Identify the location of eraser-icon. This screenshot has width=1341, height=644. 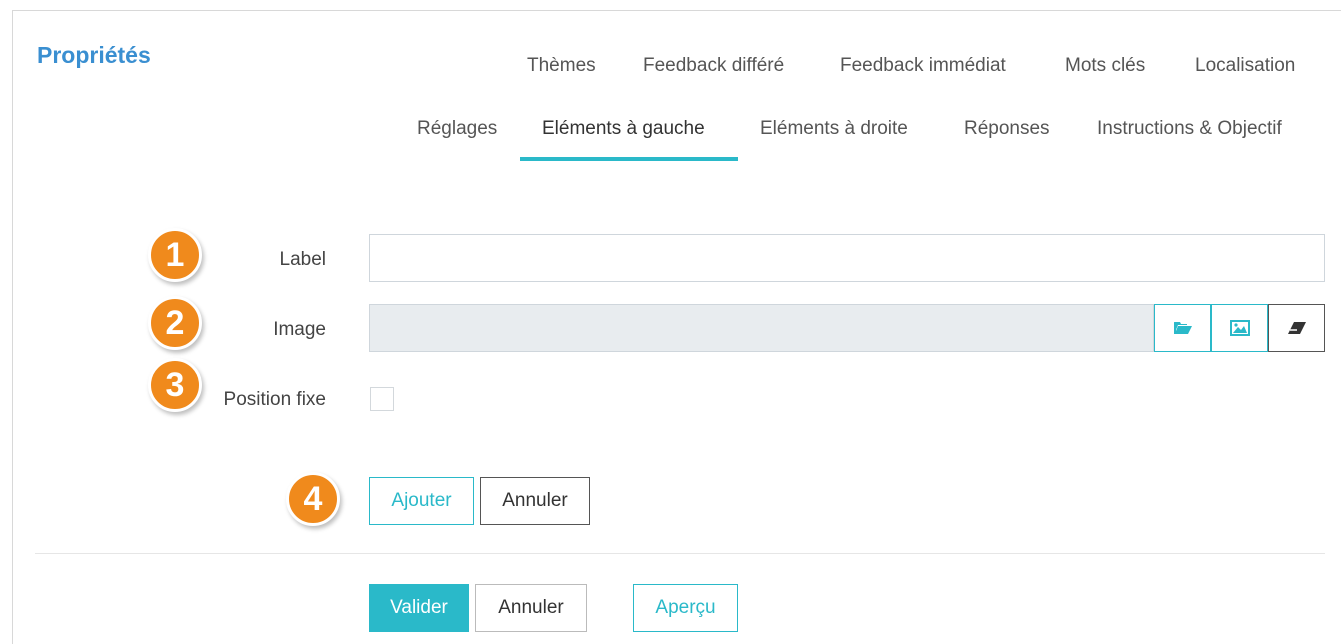
(1296, 328).